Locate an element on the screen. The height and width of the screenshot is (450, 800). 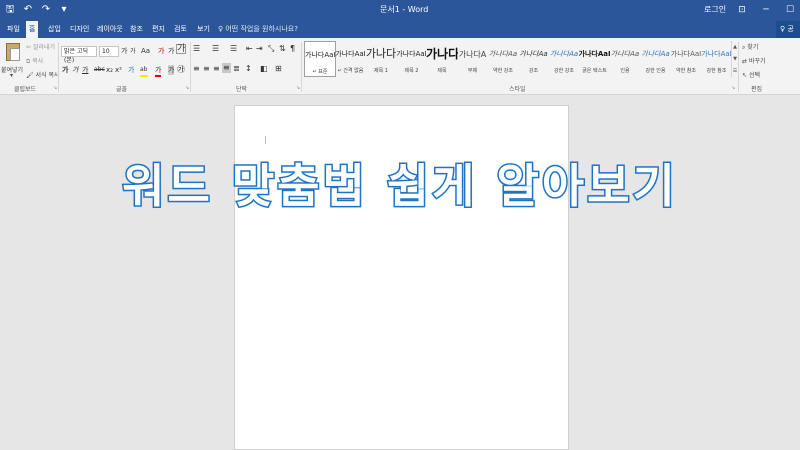
style-name: ↵ 표준 is located at coordinates (320, 72).